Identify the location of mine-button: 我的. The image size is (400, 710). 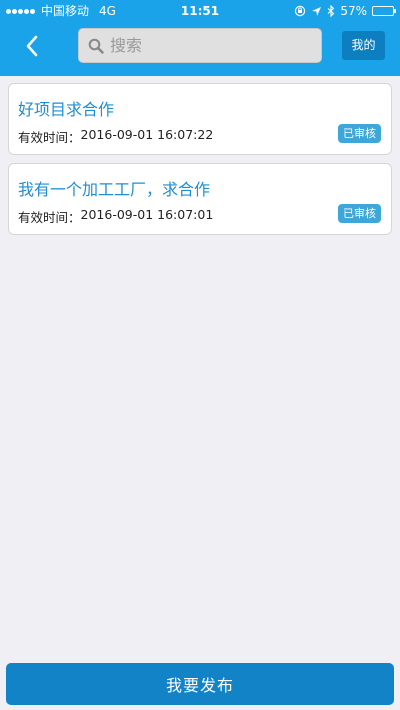
(363, 45).